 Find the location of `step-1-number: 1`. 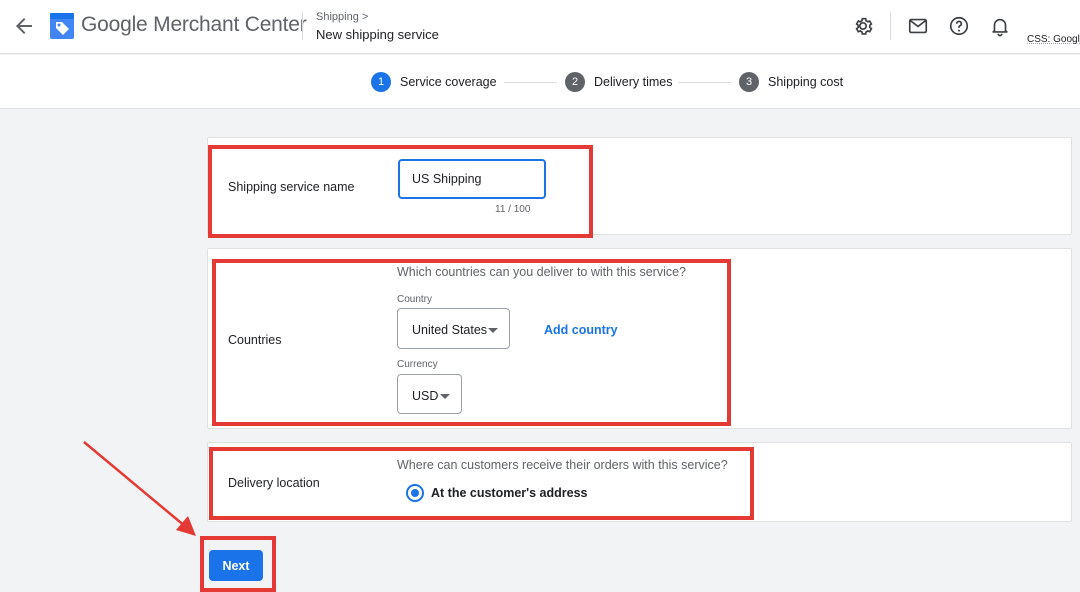

step-1-number: 1 is located at coordinates (381, 82).